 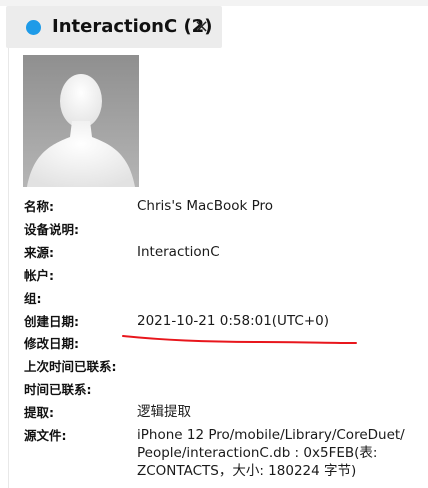 I want to click on value-source-file-line-3: ZCONTACTS，大小: 180224 字节), so click(x=247, y=471).